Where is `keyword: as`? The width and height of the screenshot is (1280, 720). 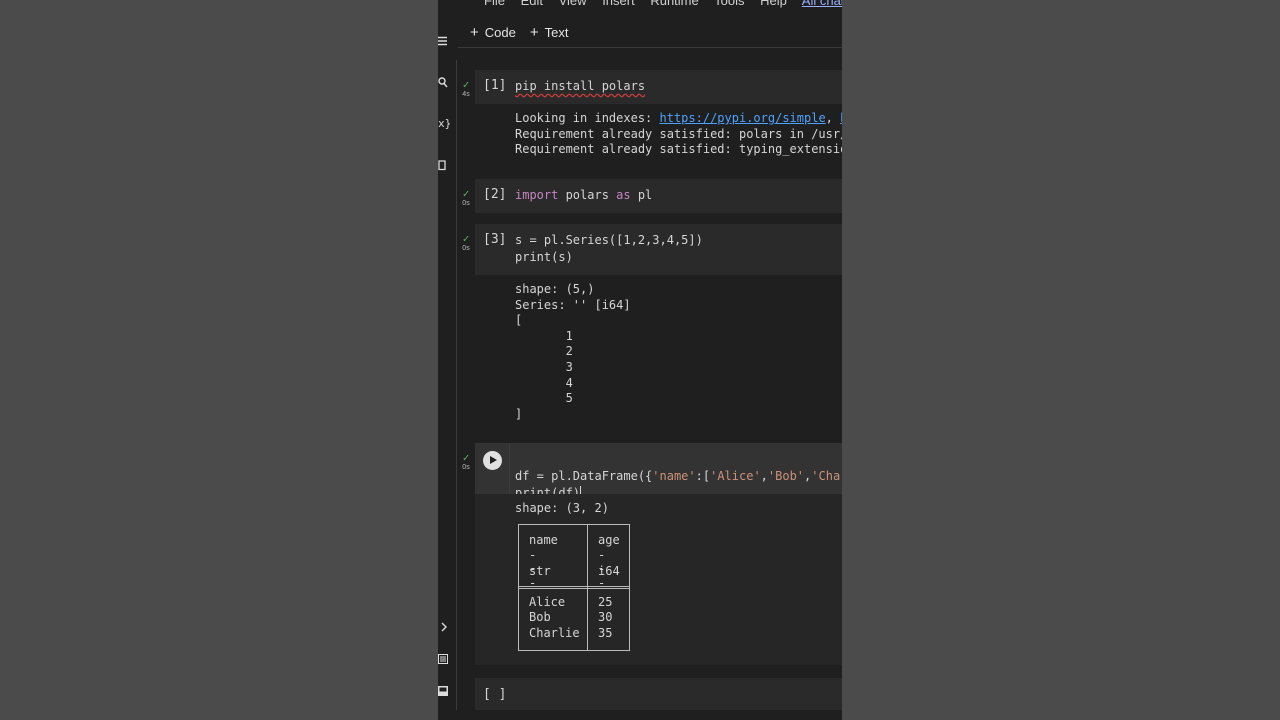
keyword: as is located at coordinates (623, 195).